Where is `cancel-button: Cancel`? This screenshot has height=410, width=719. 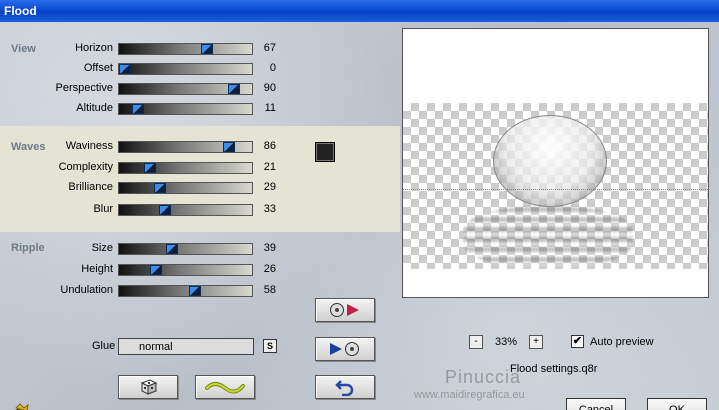 cancel-button: Cancel is located at coordinates (596, 404).